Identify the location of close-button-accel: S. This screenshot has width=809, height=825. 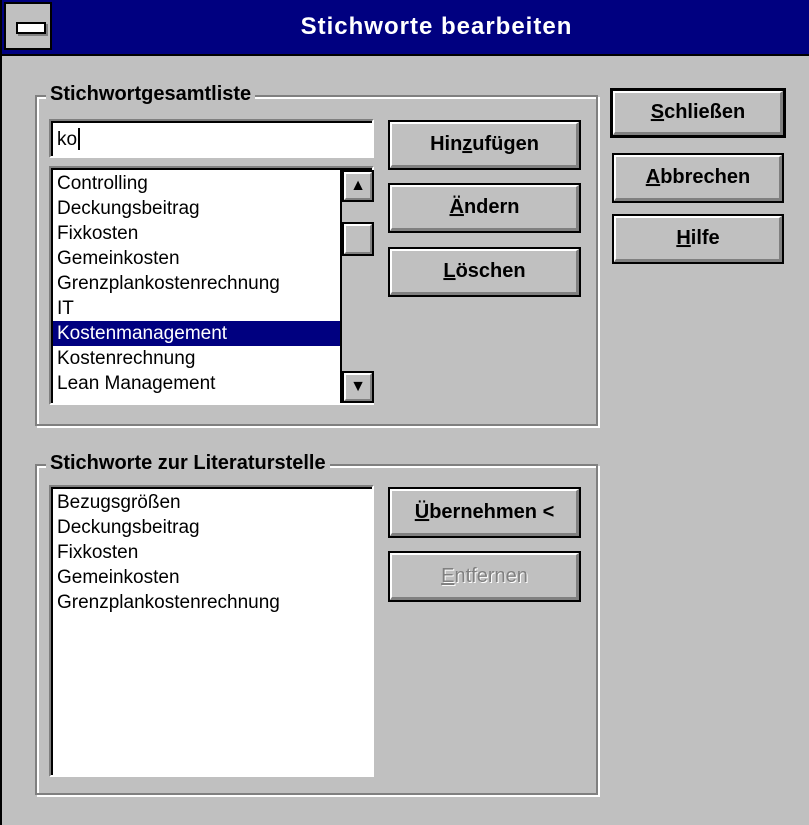
(657, 112).